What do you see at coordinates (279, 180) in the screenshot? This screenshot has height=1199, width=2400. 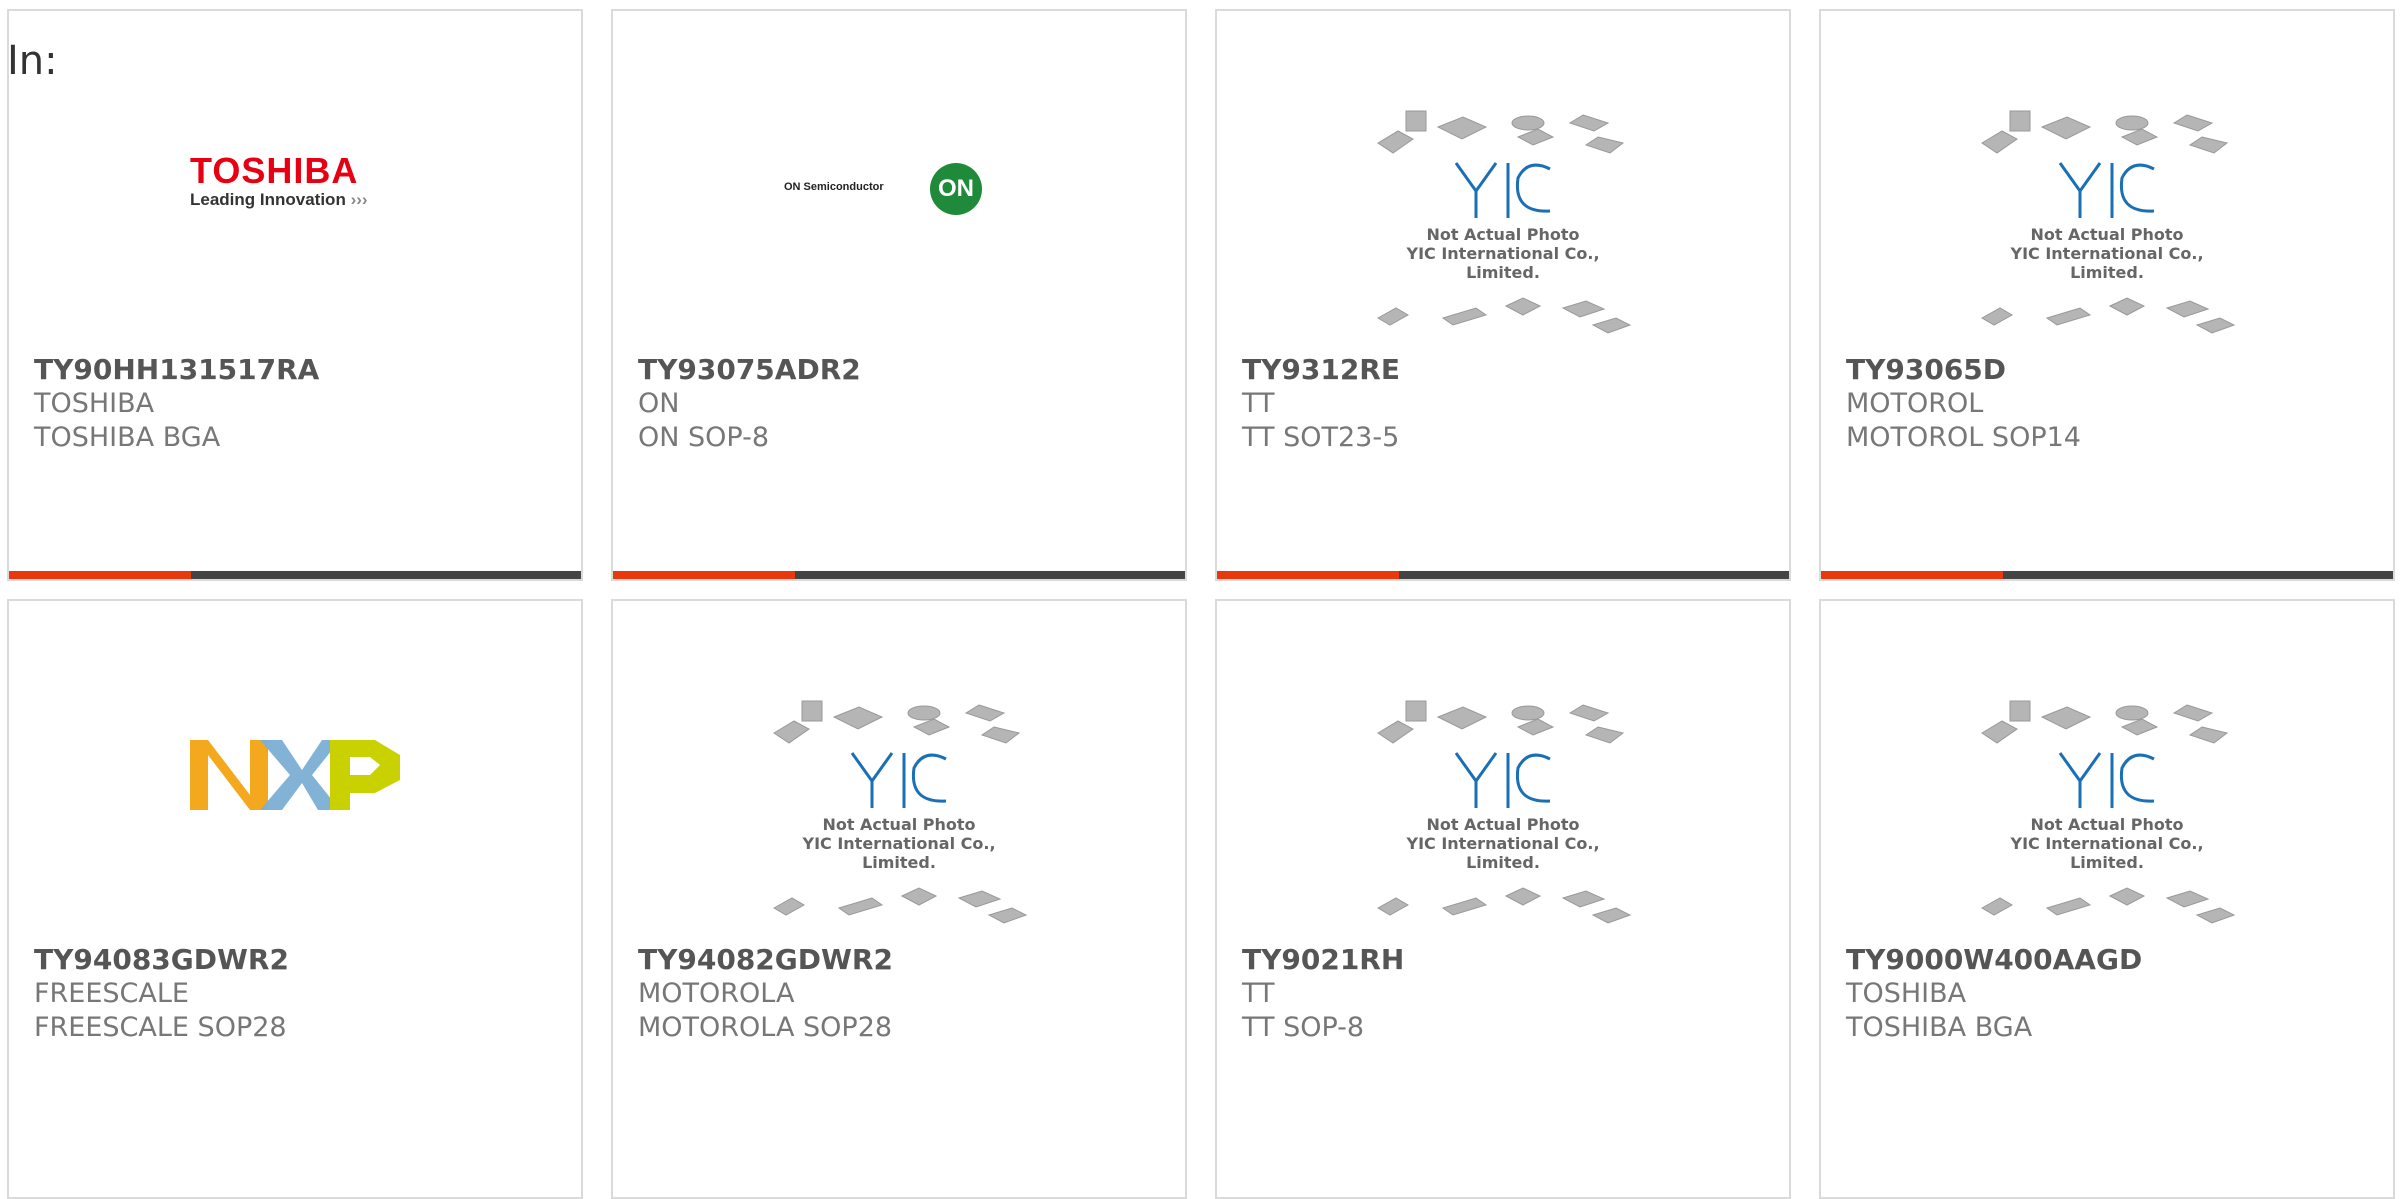 I see `toshiba-logo: TOSHIBA Leading Innovation ›››` at bounding box center [279, 180].